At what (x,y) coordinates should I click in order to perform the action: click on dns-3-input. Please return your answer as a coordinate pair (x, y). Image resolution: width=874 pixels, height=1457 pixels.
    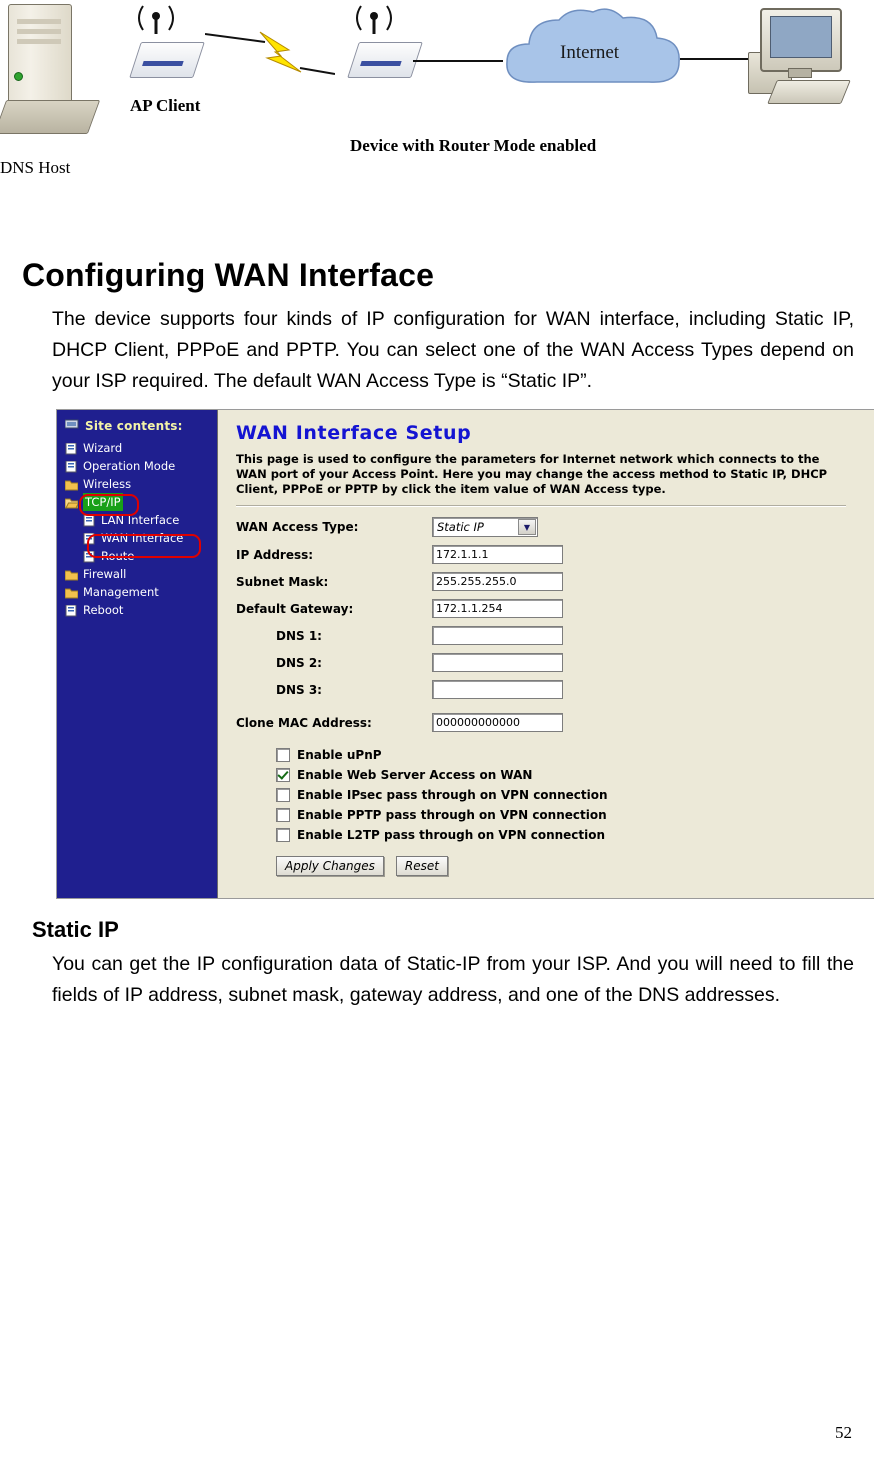
    Looking at the image, I should click on (497, 689).